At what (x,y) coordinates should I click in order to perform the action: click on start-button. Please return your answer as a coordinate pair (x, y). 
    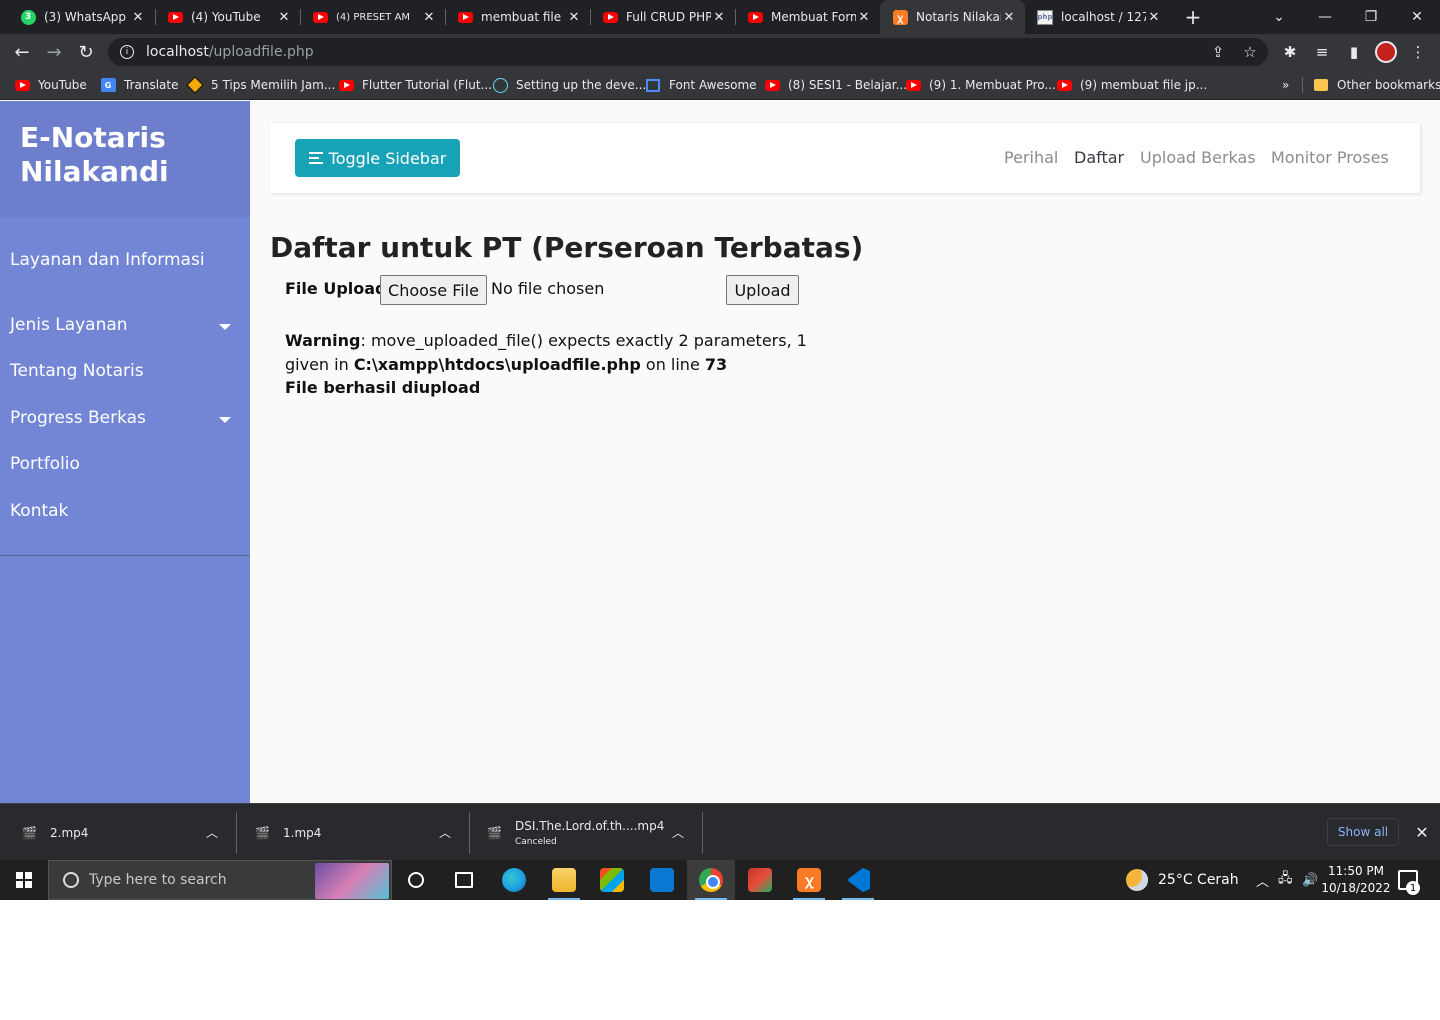
    Looking at the image, I should click on (24, 880).